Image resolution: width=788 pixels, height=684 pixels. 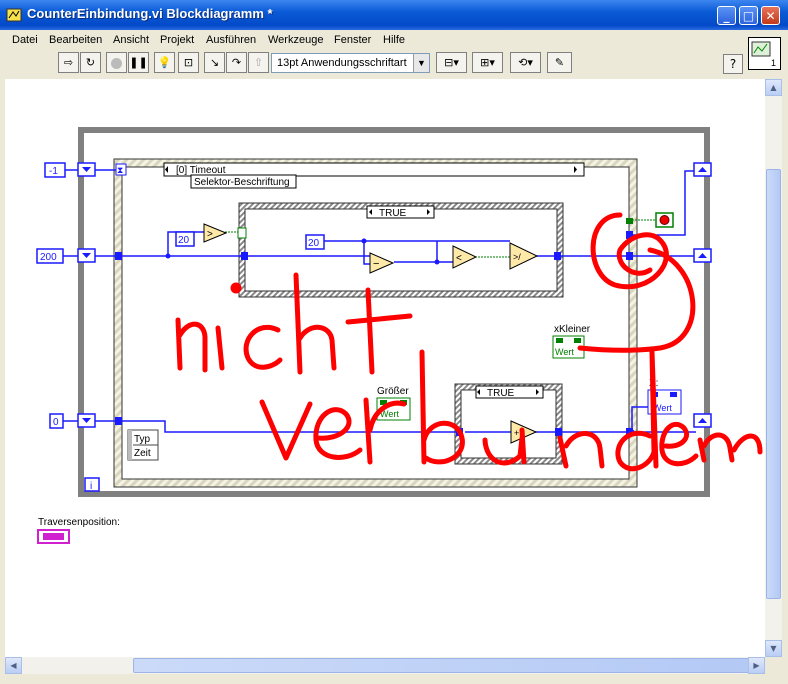 I want to click on case-true-1-label: TRUE, so click(x=393, y=213).